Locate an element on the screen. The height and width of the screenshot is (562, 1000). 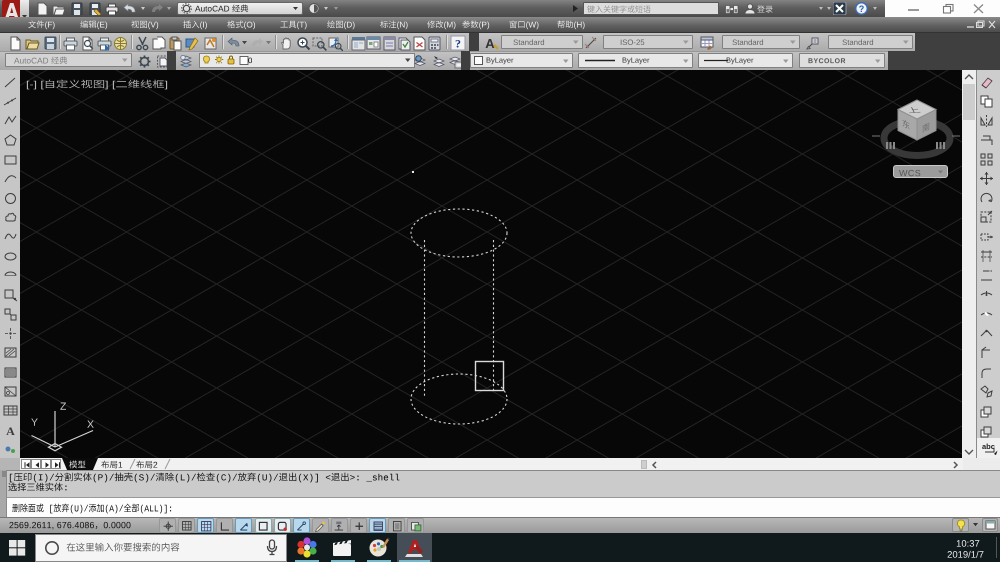
svg-text: abc is located at coordinates (988, 446).